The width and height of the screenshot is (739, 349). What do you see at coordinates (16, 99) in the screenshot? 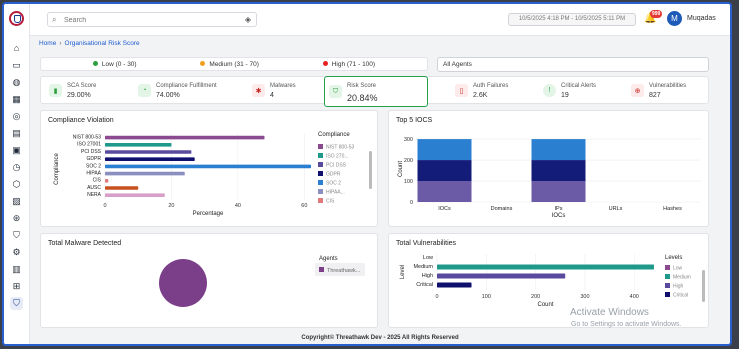
I see `grid-icon: ▦` at bounding box center [16, 99].